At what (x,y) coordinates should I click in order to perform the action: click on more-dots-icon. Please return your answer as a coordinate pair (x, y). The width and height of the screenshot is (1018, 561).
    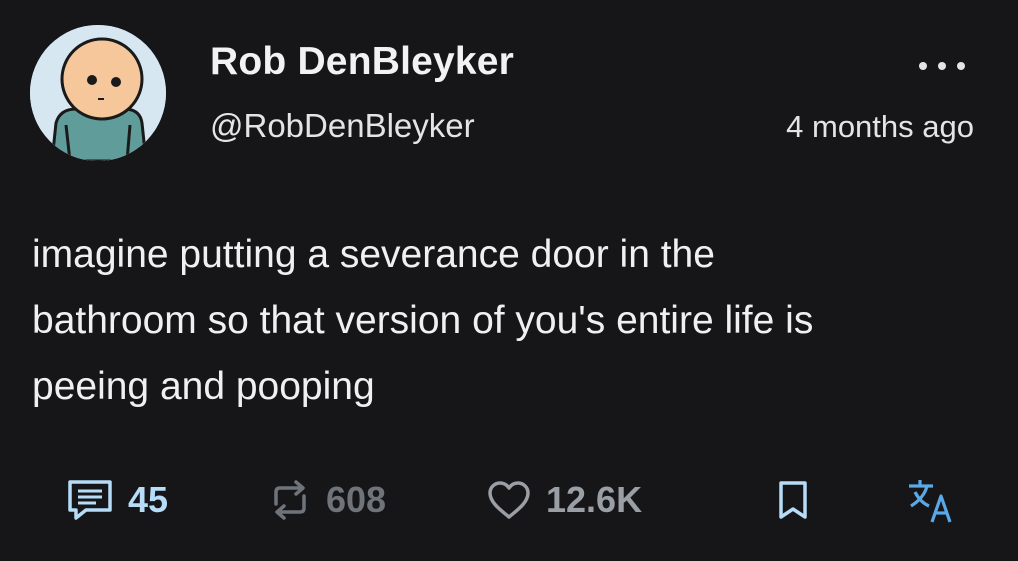
    Looking at the image, I should click on (942, 66).